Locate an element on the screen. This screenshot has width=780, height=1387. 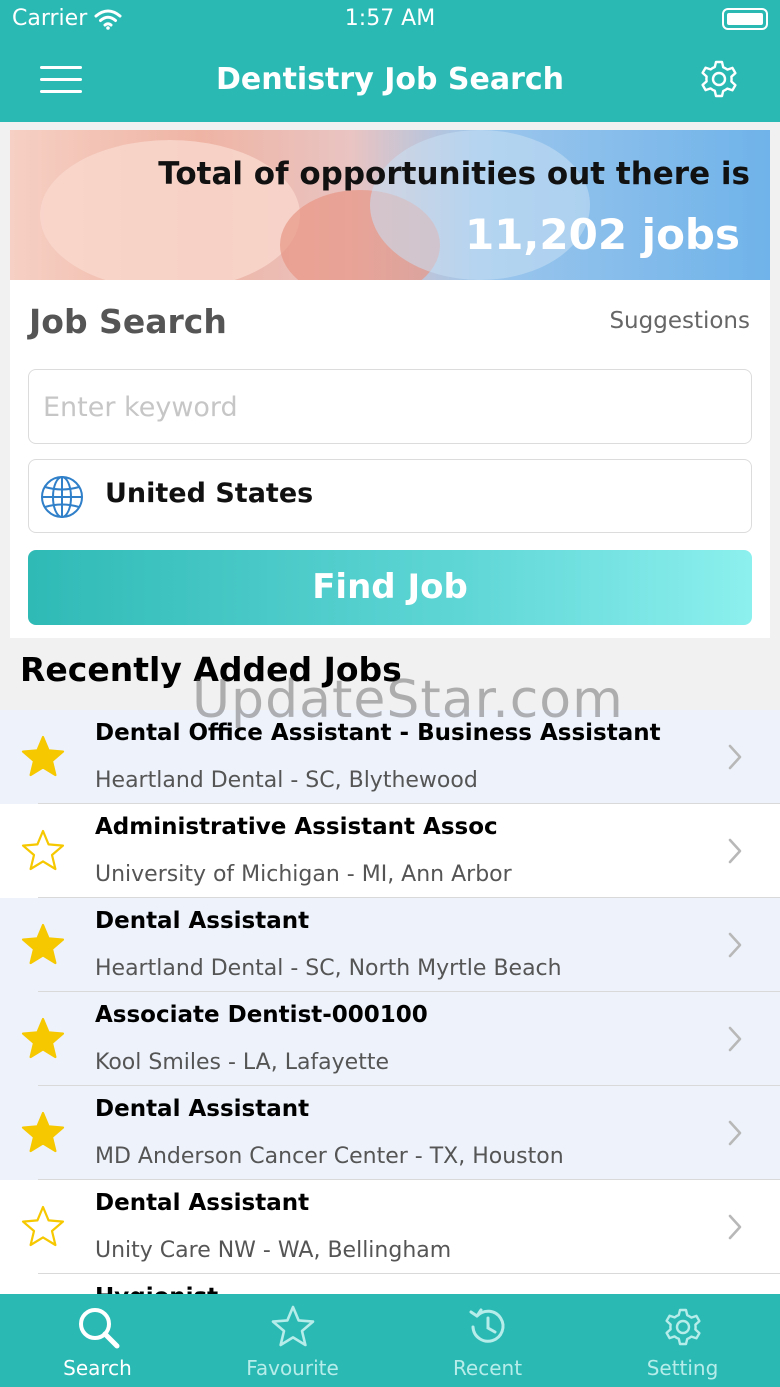
job-company-location: Unity Care NW - WA, Bellingham is located at coordinates (273, 1250).